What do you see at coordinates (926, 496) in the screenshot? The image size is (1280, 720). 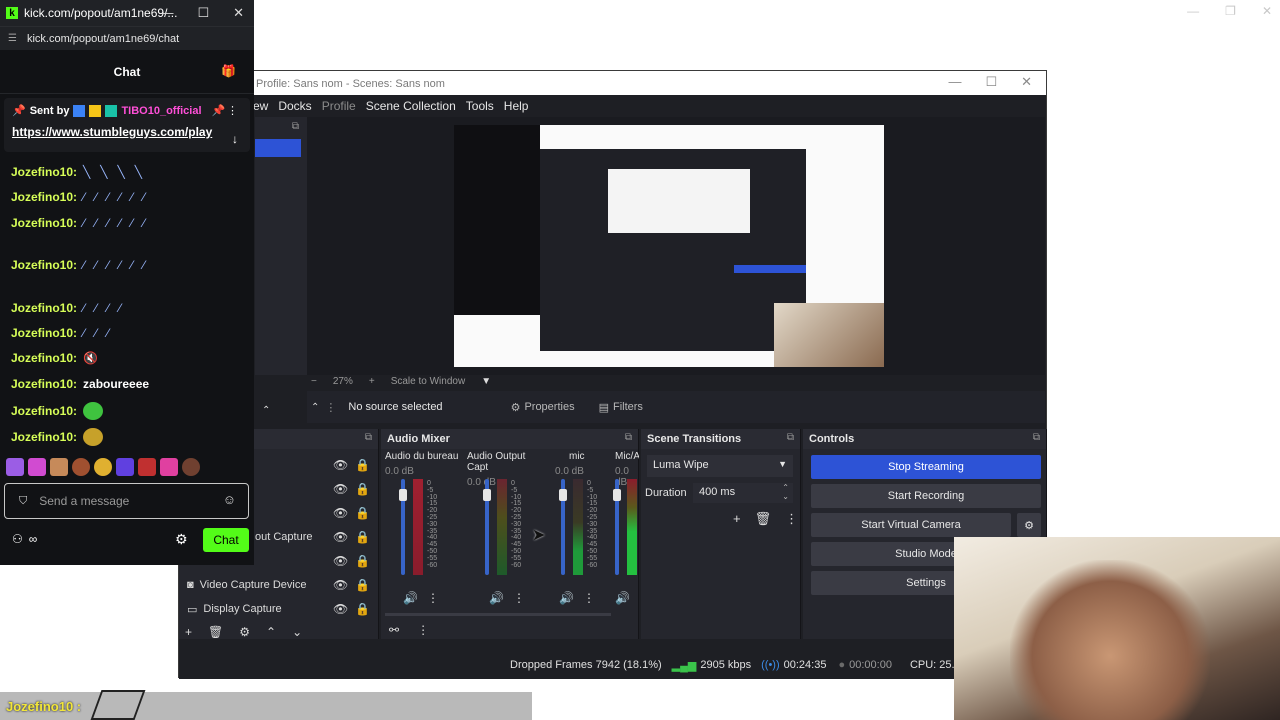 I see `start-recording-button: Start Recording` at bounding box center [926, 496].